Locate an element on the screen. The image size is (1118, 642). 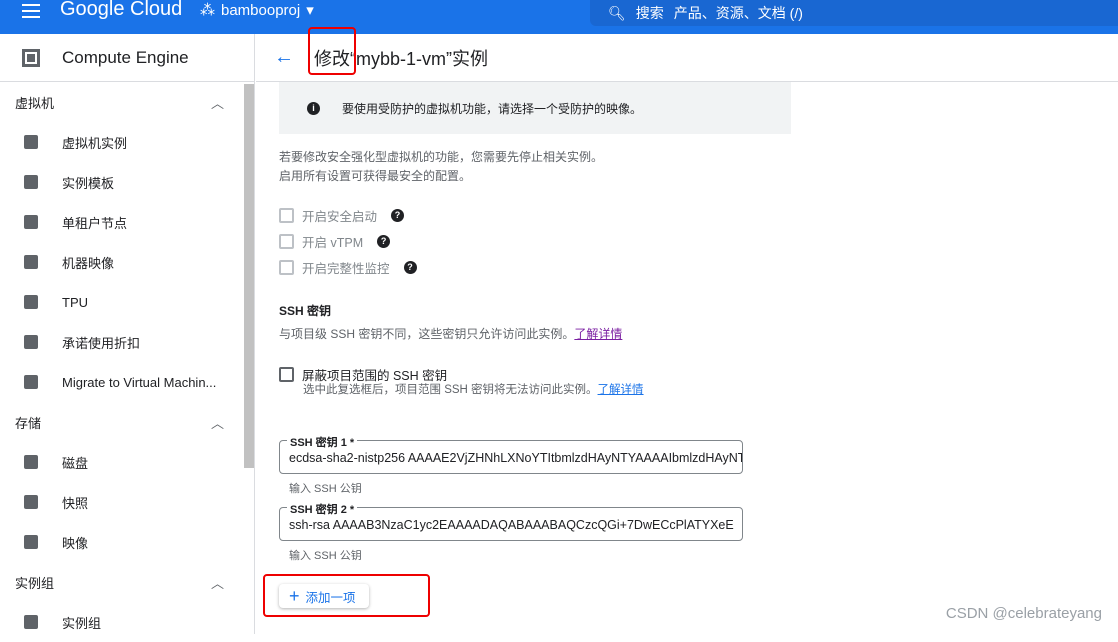
plus-icon: + is located at coordinates (294, 595).